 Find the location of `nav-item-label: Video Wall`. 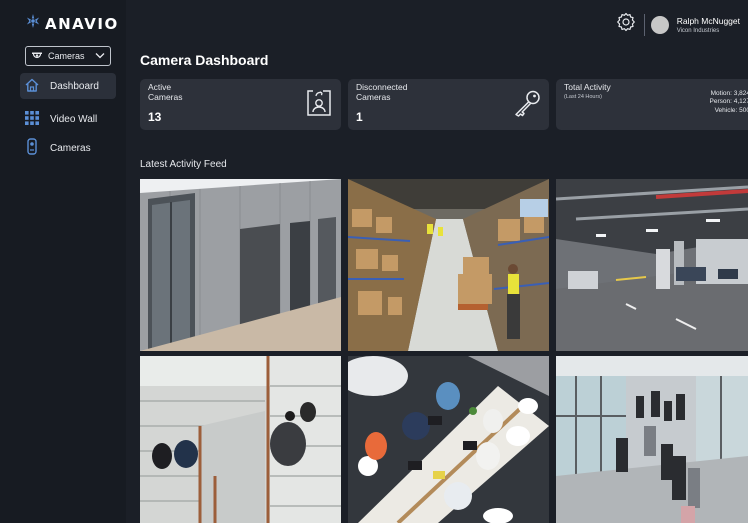

nav-item-label: Video Wall is located at coordinates (74, 119).